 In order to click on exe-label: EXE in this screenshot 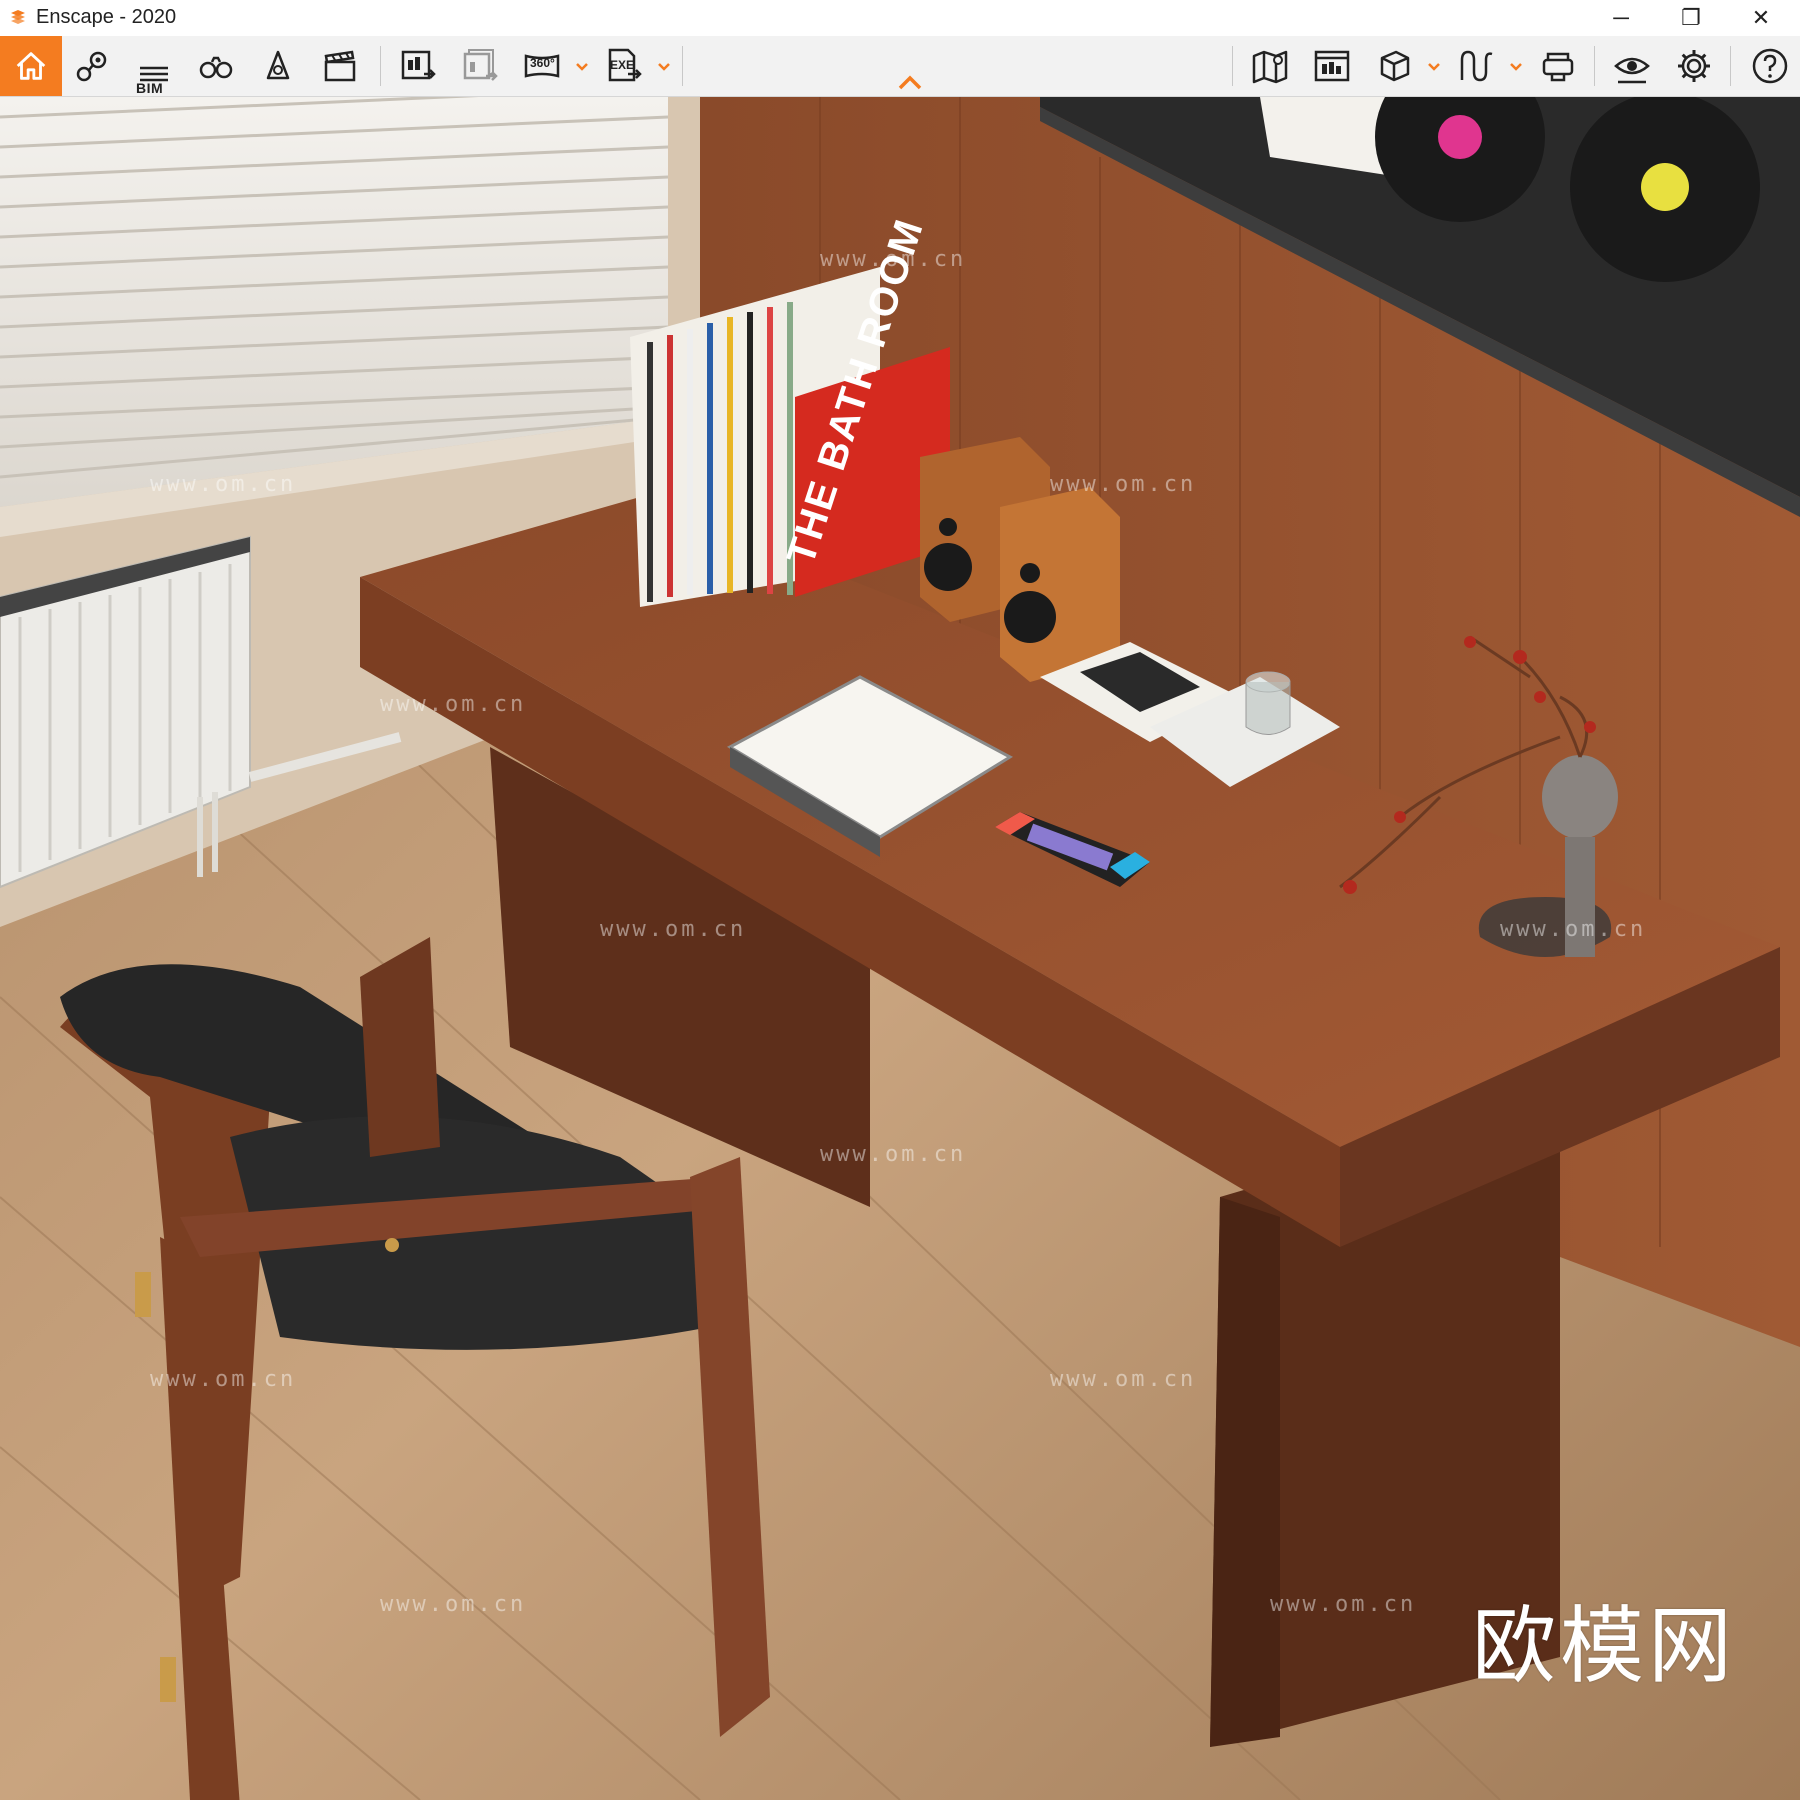, I will do `click(622, 65)`.